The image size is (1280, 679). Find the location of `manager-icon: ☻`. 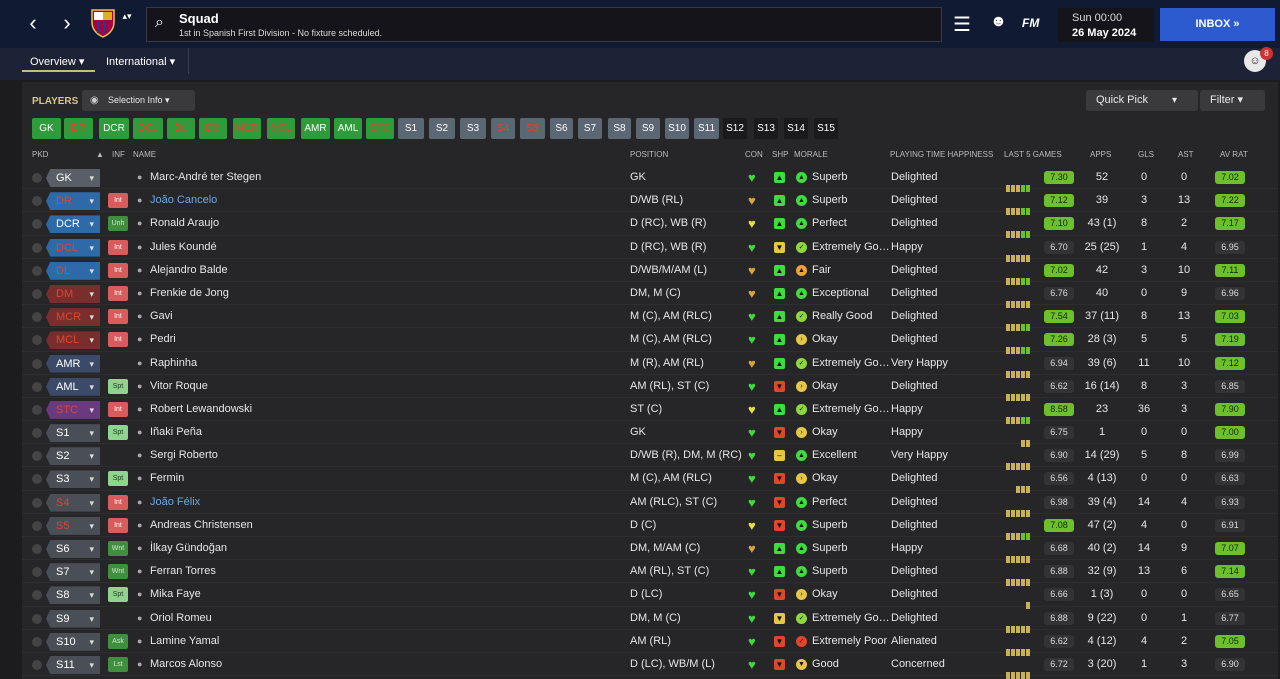

manager-icon: ☻ is located at coordinates (998, 22).